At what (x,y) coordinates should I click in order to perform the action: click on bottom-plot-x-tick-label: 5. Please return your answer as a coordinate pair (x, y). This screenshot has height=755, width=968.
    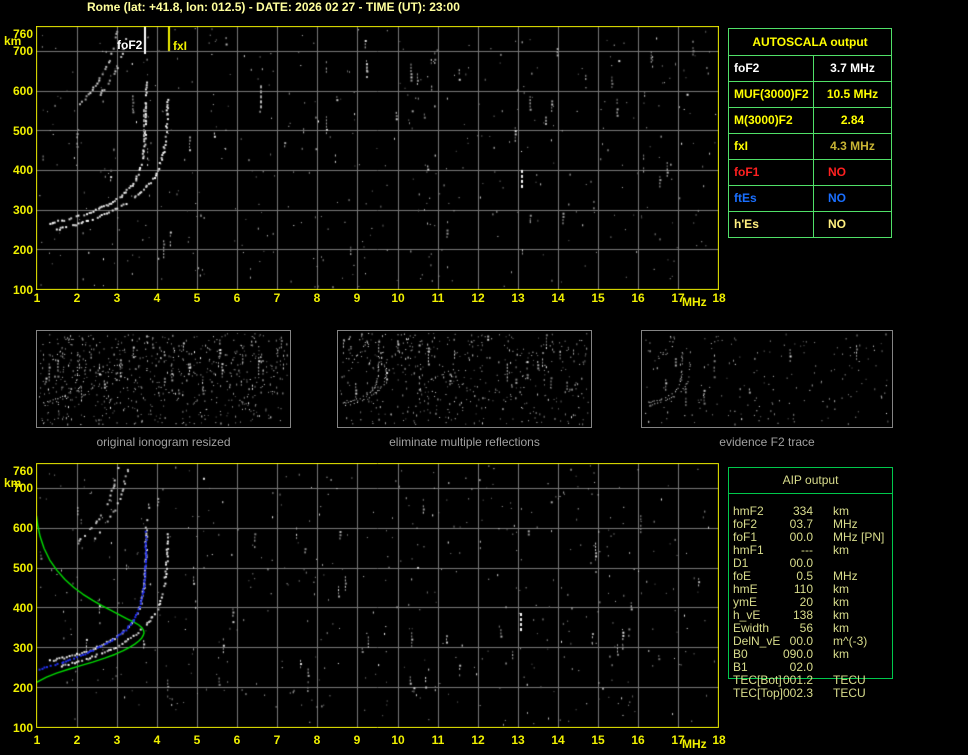
    Looking at the image, I should click on (197, 740).